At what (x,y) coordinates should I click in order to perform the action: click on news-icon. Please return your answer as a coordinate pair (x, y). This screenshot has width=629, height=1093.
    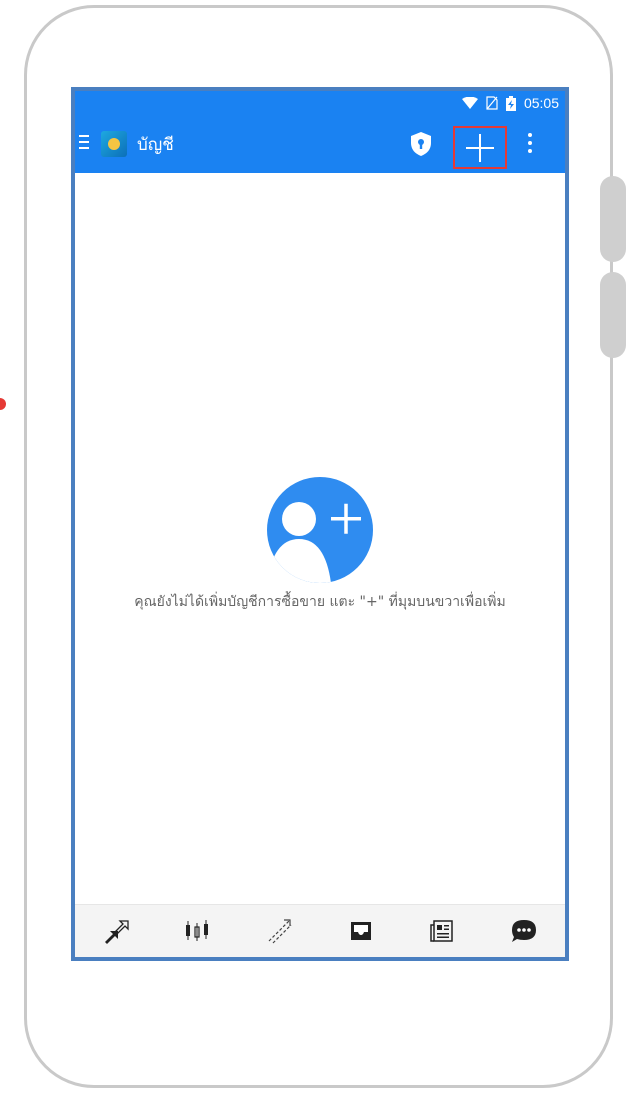
    Looking at the image, I should click on (442, 931).